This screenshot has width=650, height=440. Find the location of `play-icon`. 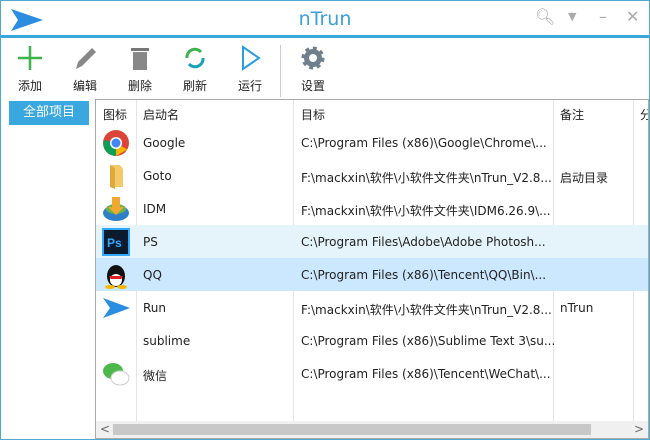

play-icon is located at coordinates (251, 58).